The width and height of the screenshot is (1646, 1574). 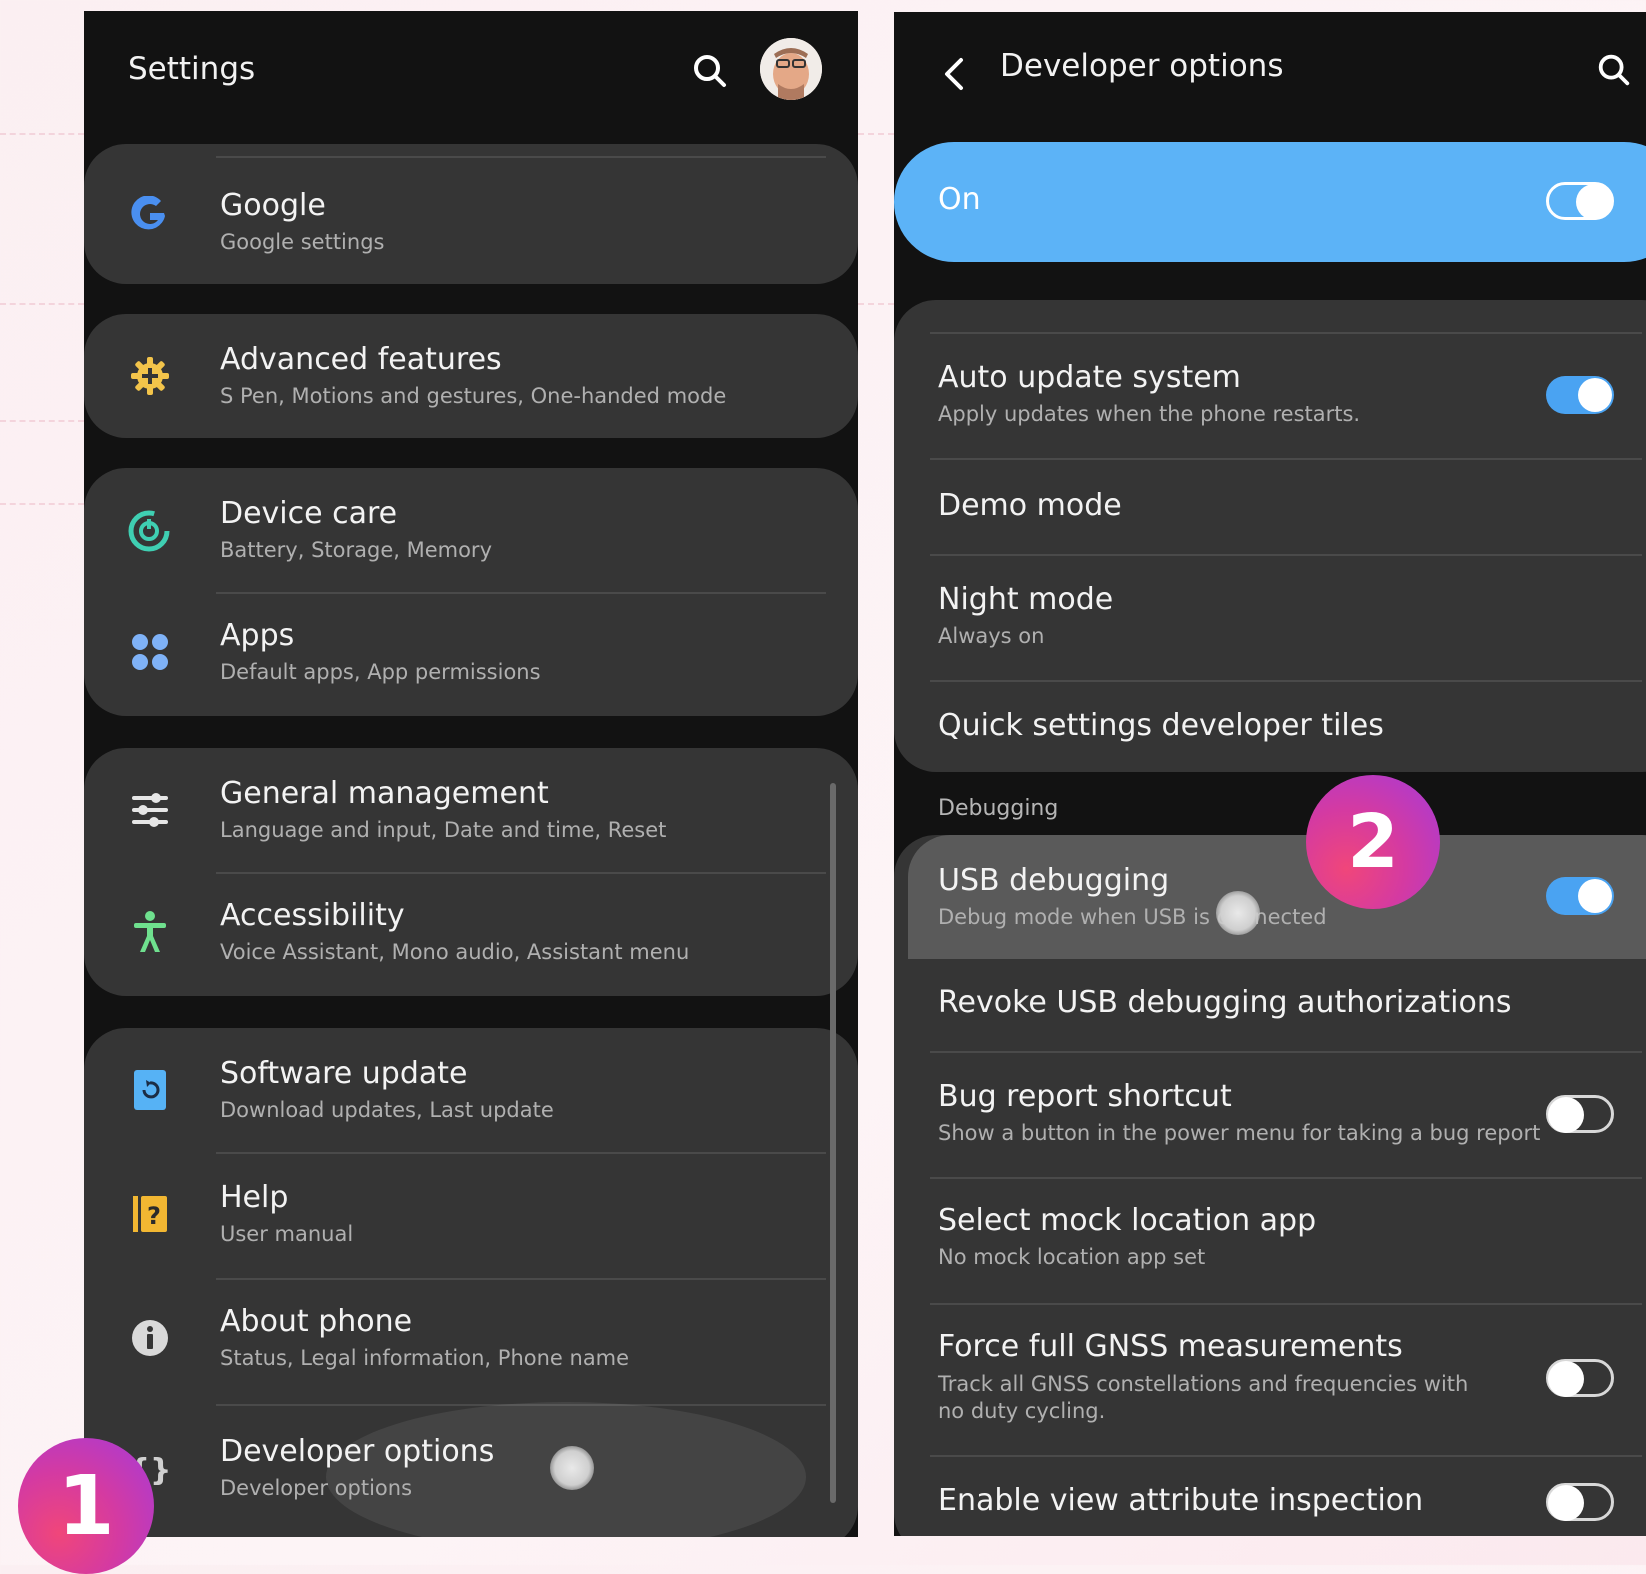 What do you see at coordinates (1580, 201) in the screenshot?
I see `master-toggle` at bounding box center [1580, 201].